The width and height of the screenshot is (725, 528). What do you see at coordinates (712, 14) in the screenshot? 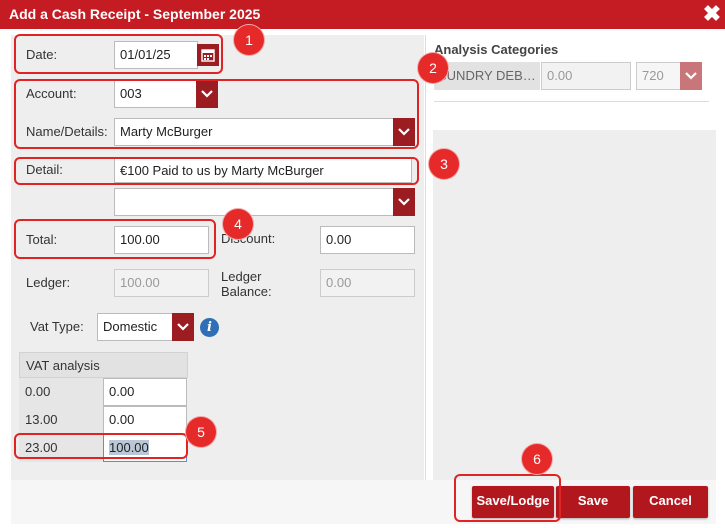
I see `close-icon: ✖` at bounding box center [712, 14].